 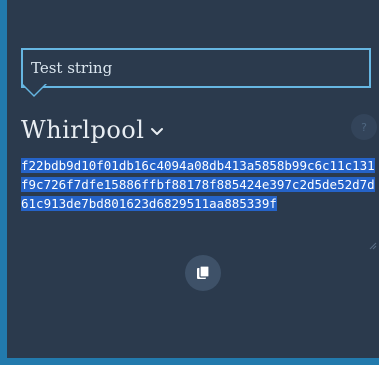 I want to click on help-label: ?, so click(x=364, y=127).